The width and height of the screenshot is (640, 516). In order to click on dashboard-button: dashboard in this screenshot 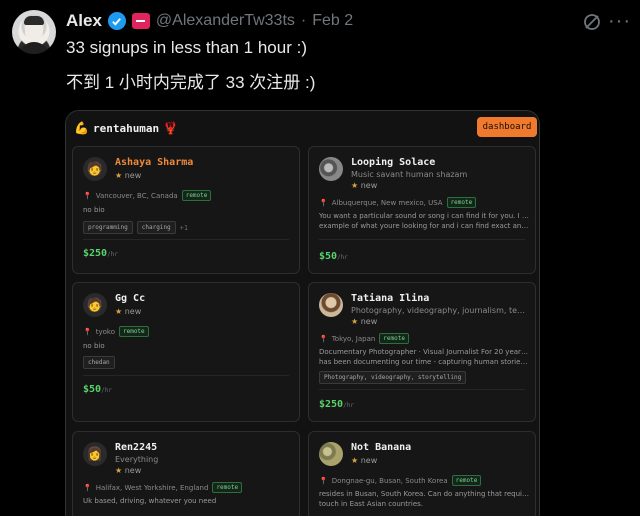, I will do `click(507, 127)`.